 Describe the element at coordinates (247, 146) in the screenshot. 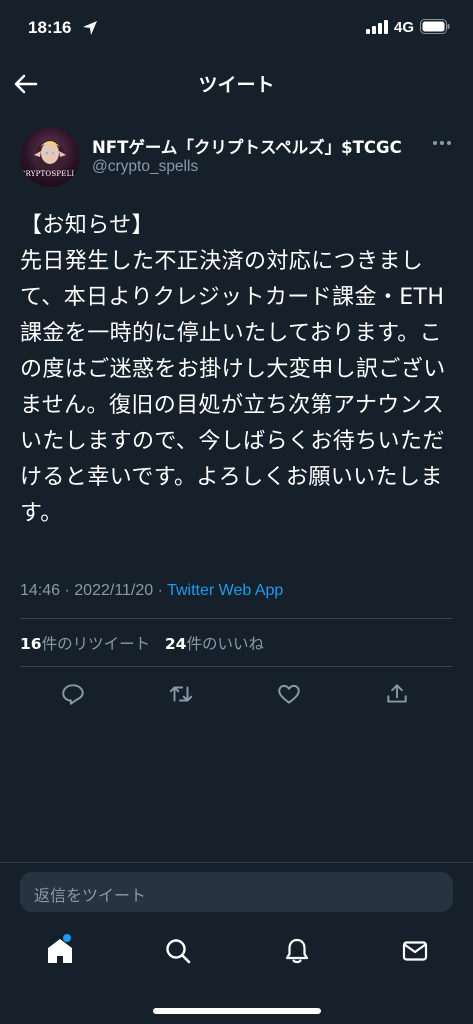

I see `display-name: NFTゲーム「クリプトスペルズ」$TCGC` at that location.